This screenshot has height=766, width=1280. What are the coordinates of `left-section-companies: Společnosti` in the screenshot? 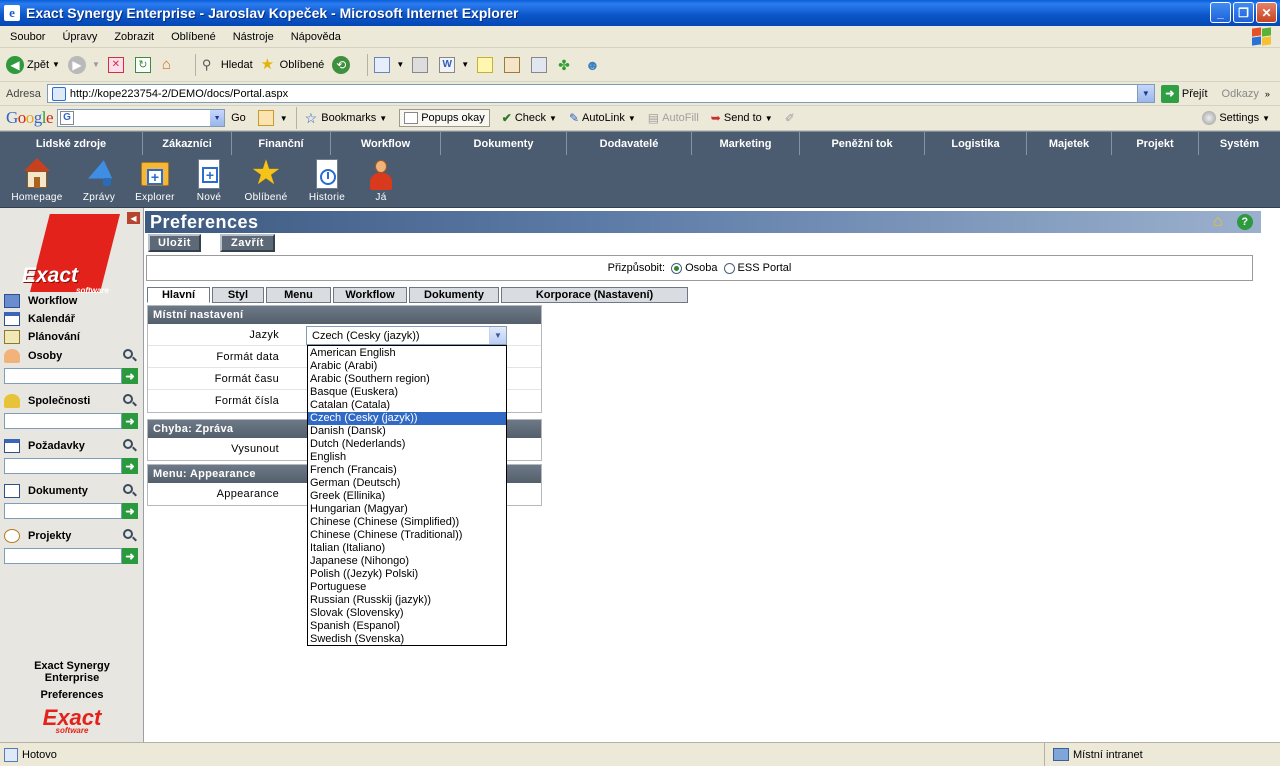 It's located at (47, 401).